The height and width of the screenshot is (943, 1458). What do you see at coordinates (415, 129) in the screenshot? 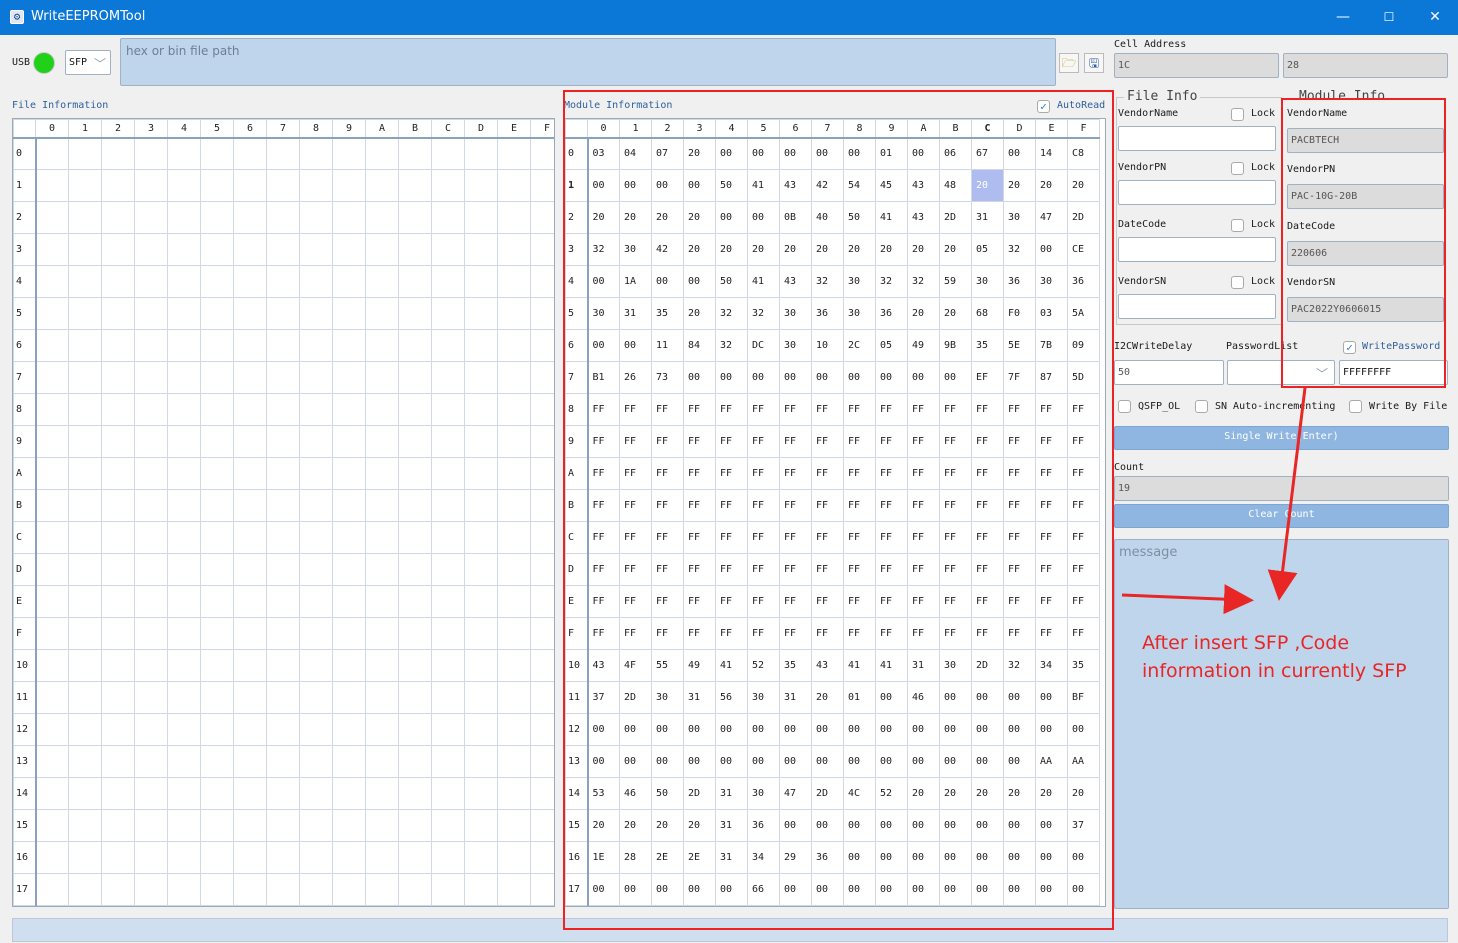
I see `column-header: B` at bounding box center [415, 129].